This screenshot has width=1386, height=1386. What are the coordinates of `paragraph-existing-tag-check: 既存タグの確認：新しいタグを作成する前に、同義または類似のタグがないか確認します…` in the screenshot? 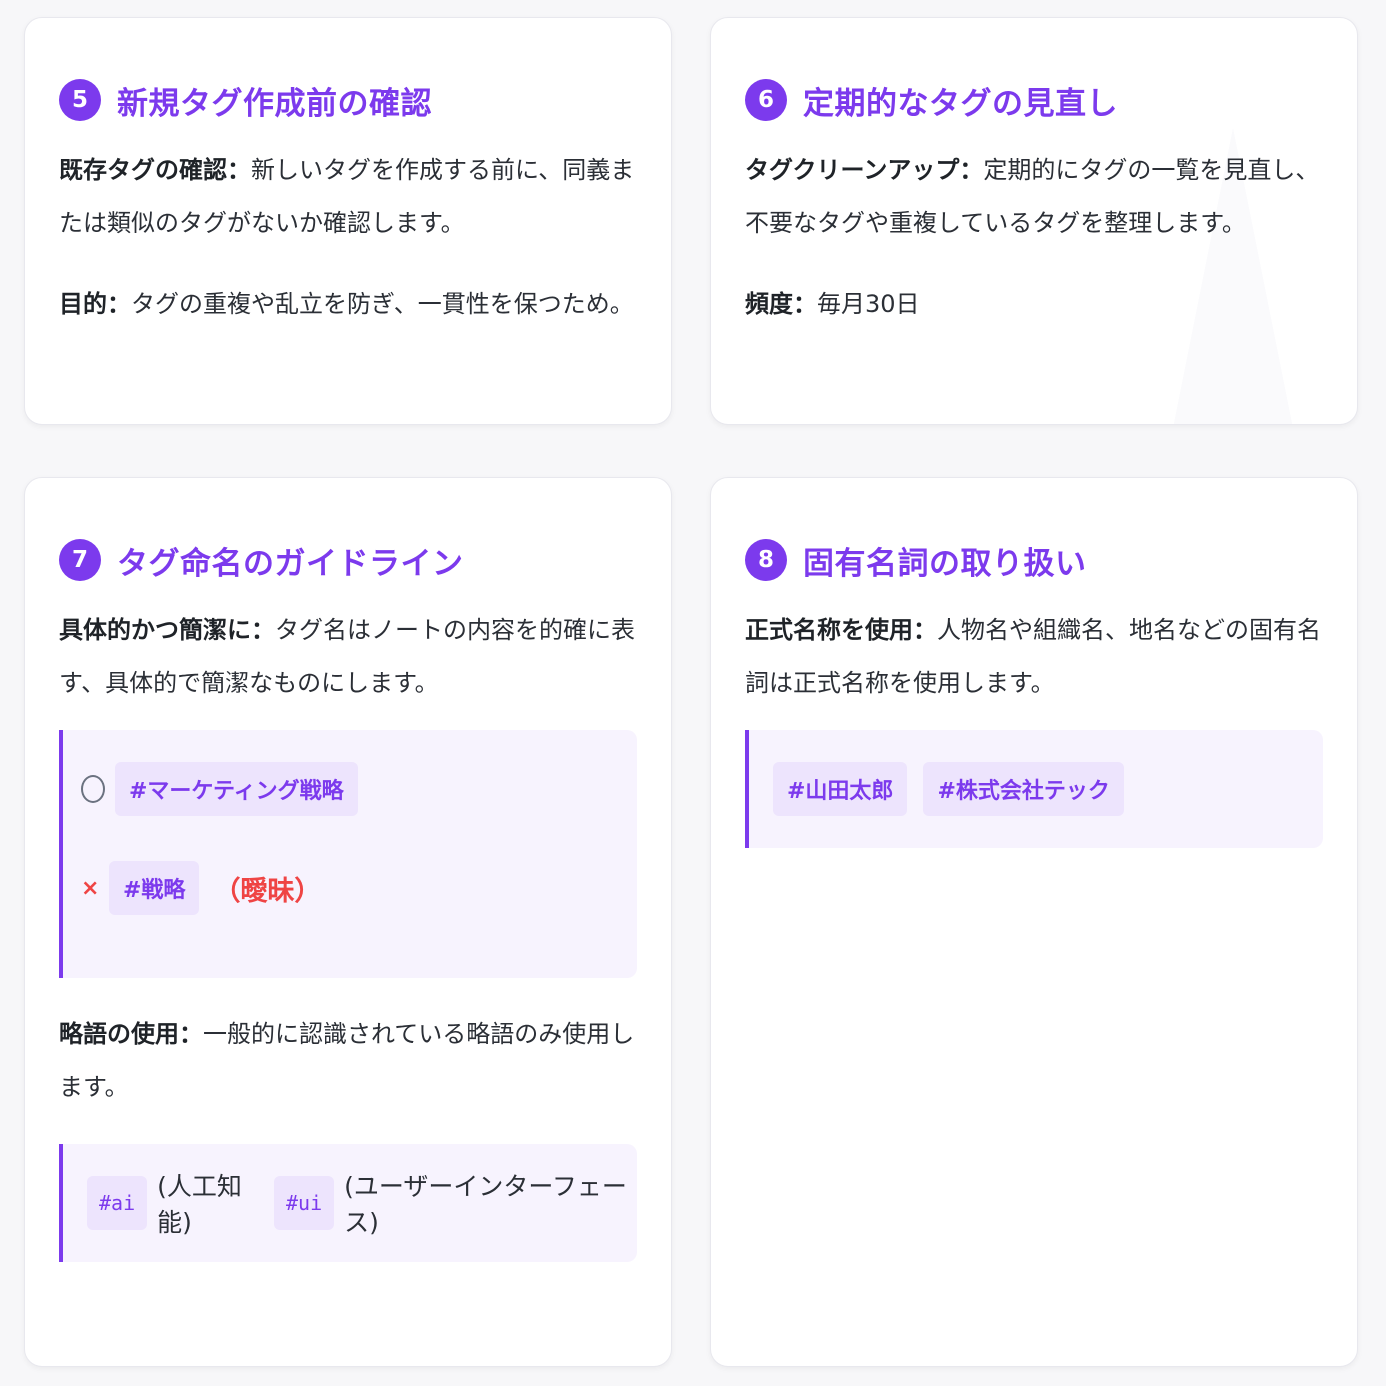 It's located at (348, 197).